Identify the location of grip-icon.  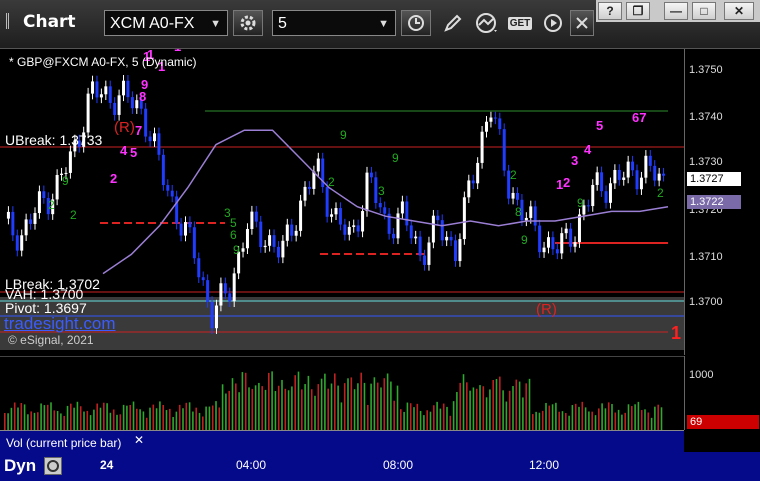
(12, 21).